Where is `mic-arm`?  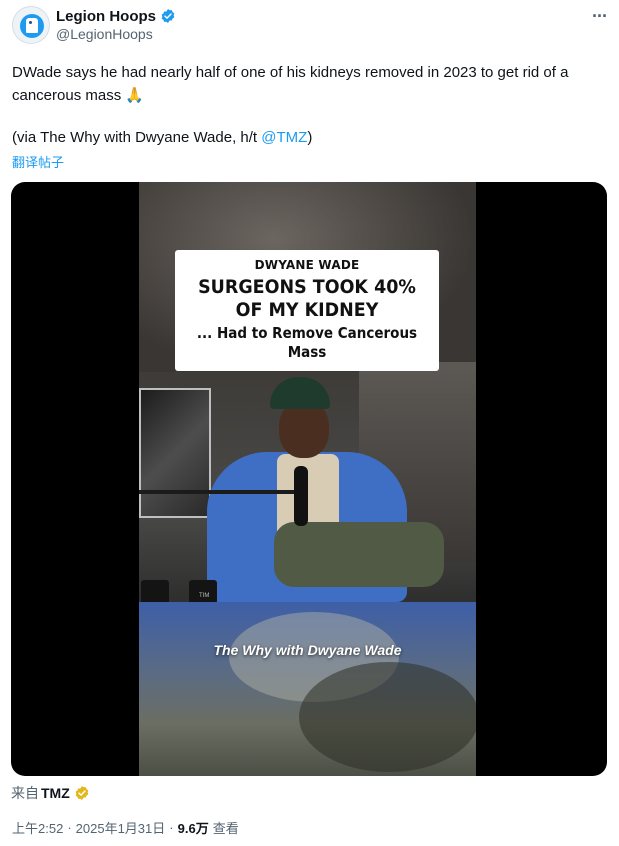 mic-arm is located at coordinates (219, 492).